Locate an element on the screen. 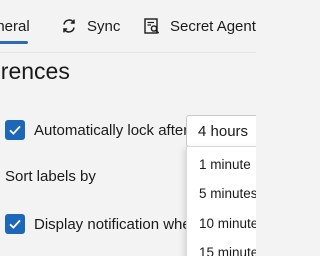  page-title: erences is located at coordinates (35, 71).